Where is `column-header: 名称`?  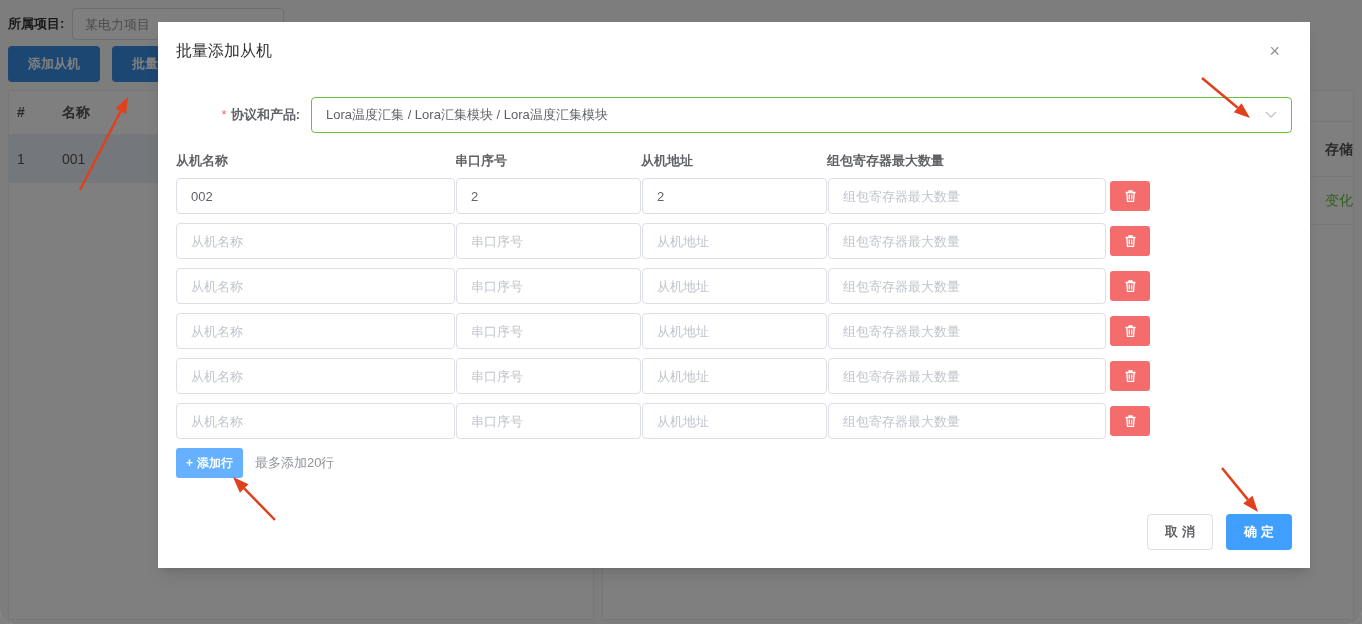 column-header: 名称 is located at coordinates (75, 112).